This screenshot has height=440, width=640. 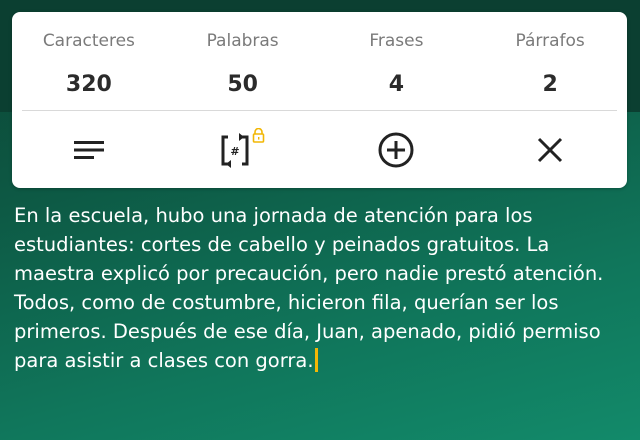 I want to click on stat-label: Párrafos, so click(x=550, y=41).